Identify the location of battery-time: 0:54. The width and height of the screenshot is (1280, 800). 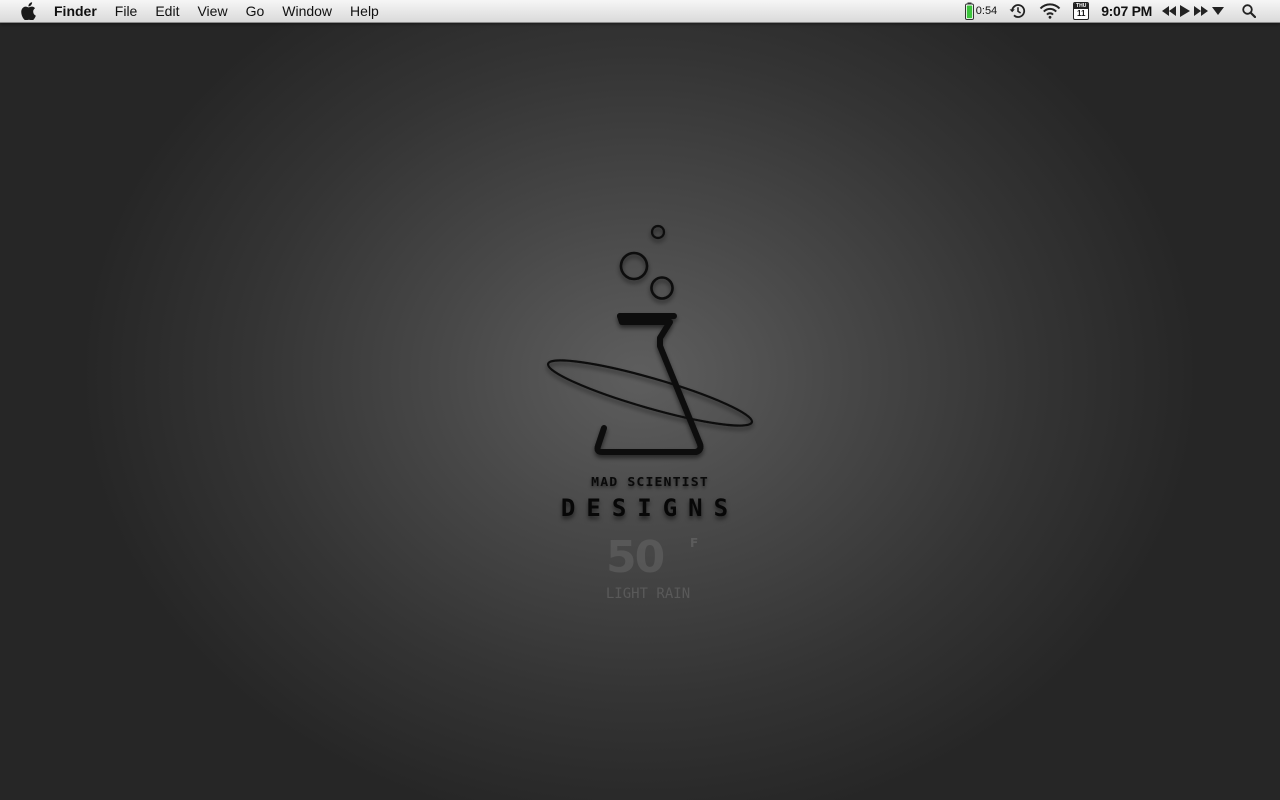
(986, 11).